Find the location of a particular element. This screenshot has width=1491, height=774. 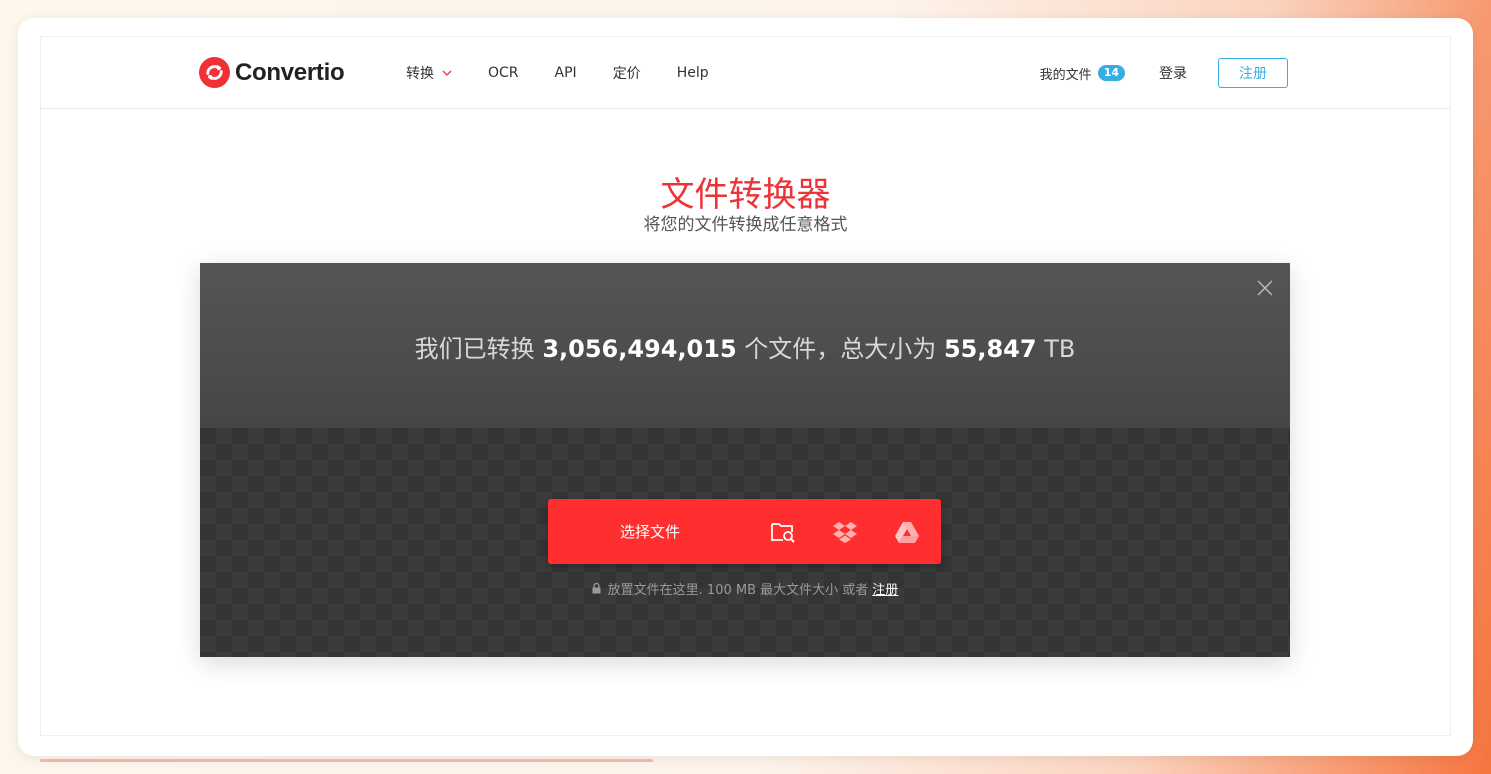

my-files-count-badge: 14 is located at coordinates (1111, 73).